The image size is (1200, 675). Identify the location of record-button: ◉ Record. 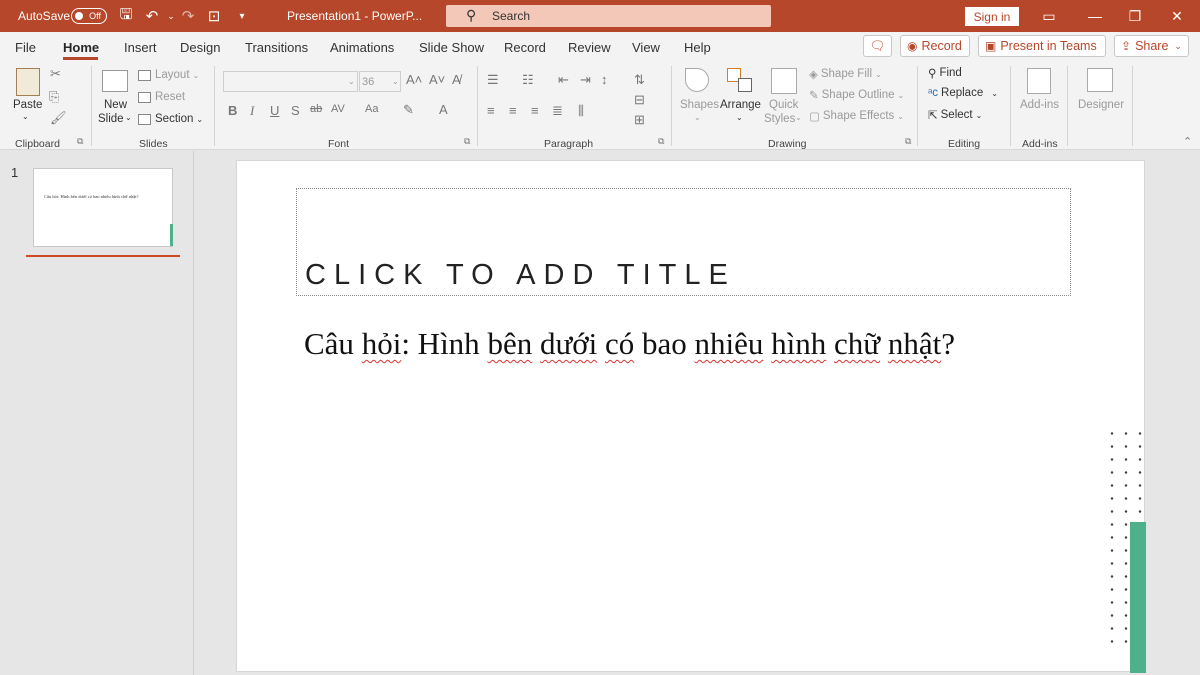
(935, 46).